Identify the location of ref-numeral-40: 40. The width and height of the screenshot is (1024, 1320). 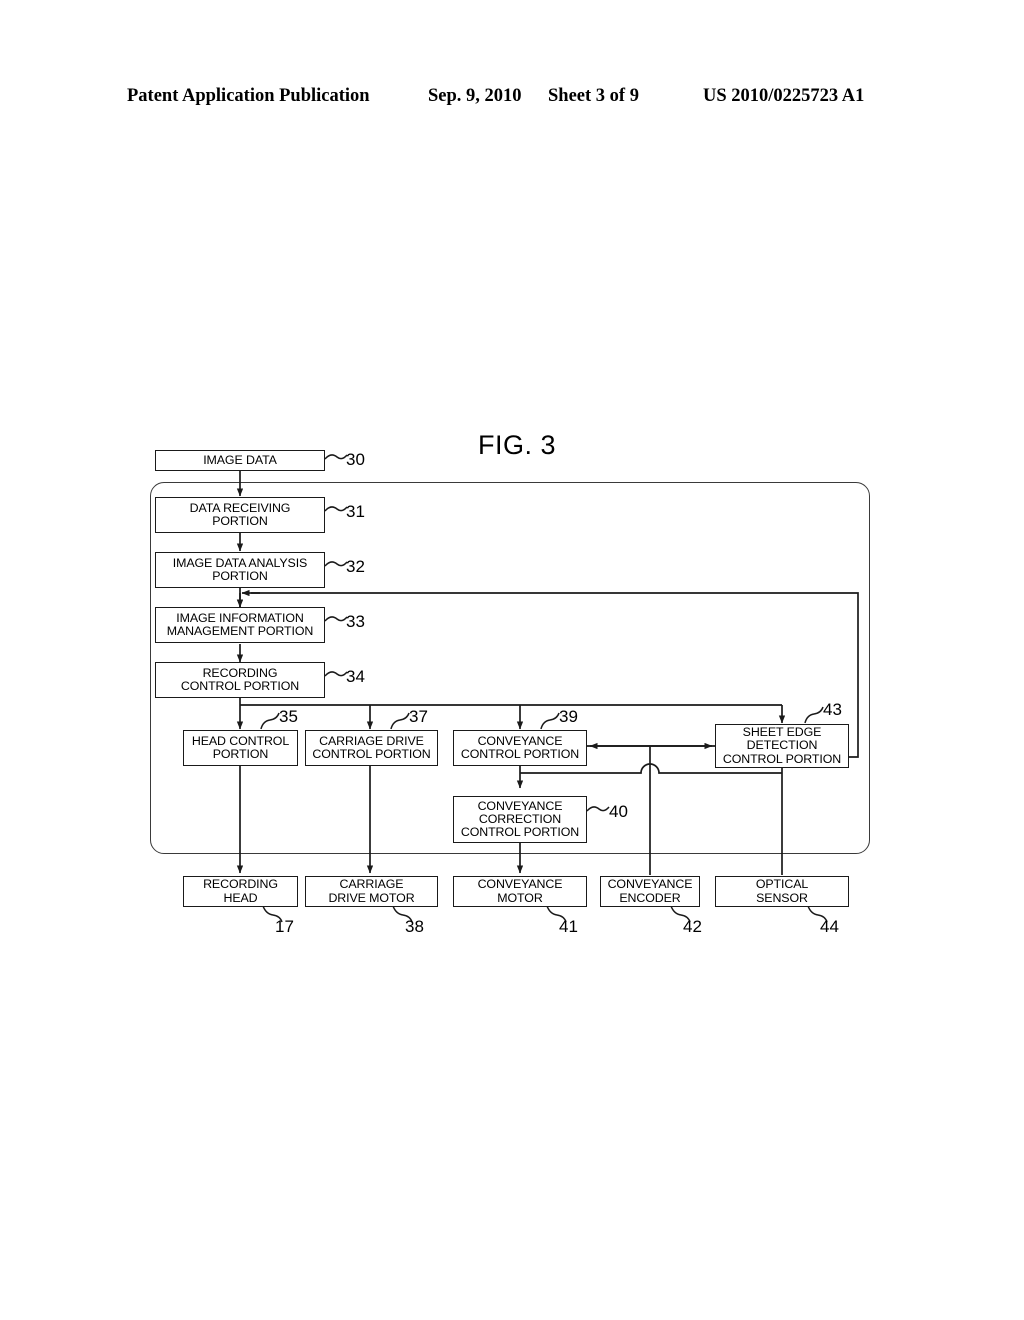
(618, 811).